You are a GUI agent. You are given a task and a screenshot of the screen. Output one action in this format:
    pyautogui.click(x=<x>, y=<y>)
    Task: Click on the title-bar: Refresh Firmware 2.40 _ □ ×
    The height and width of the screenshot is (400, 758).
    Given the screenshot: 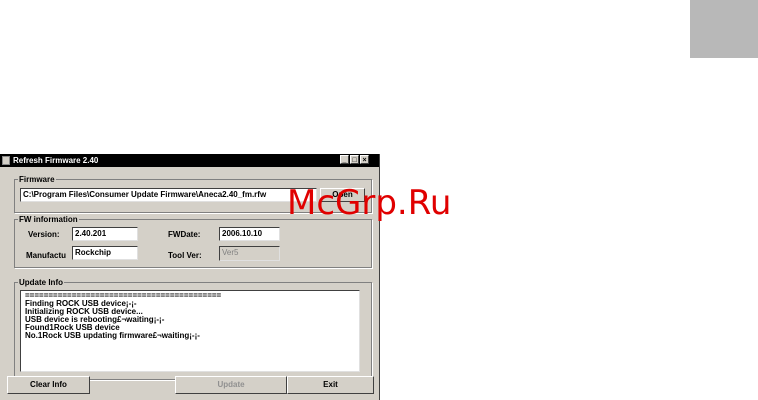 What is the action you would take?
    pyautogui.click(x=189, y=160)
    